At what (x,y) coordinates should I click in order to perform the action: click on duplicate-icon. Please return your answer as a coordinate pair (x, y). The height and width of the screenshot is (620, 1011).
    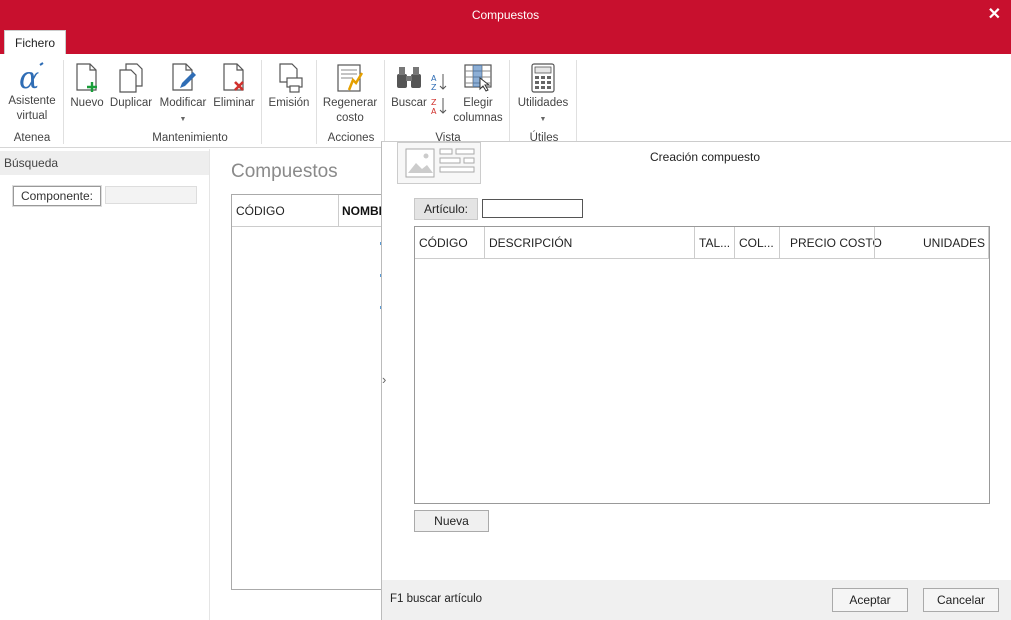
    Looking at the image, I should click on (131, 78).